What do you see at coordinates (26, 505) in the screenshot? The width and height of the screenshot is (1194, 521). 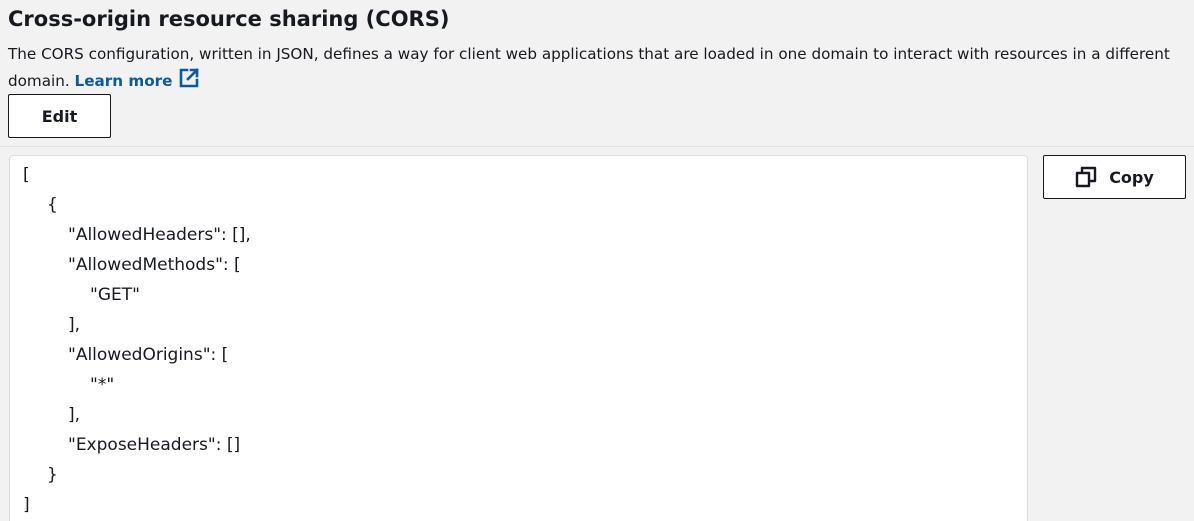 I see `code-line: ]` at bounding box center [26, 505].